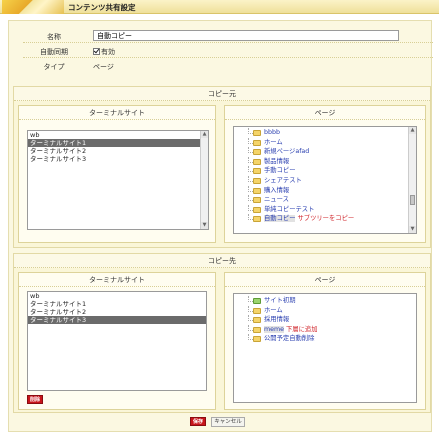 The image size is (439, 437). What do you see at coordinates (289, 338) in the screenshot?
I see `tree-item-label: 公開予定自動削除` at bounding box center [289, 338].